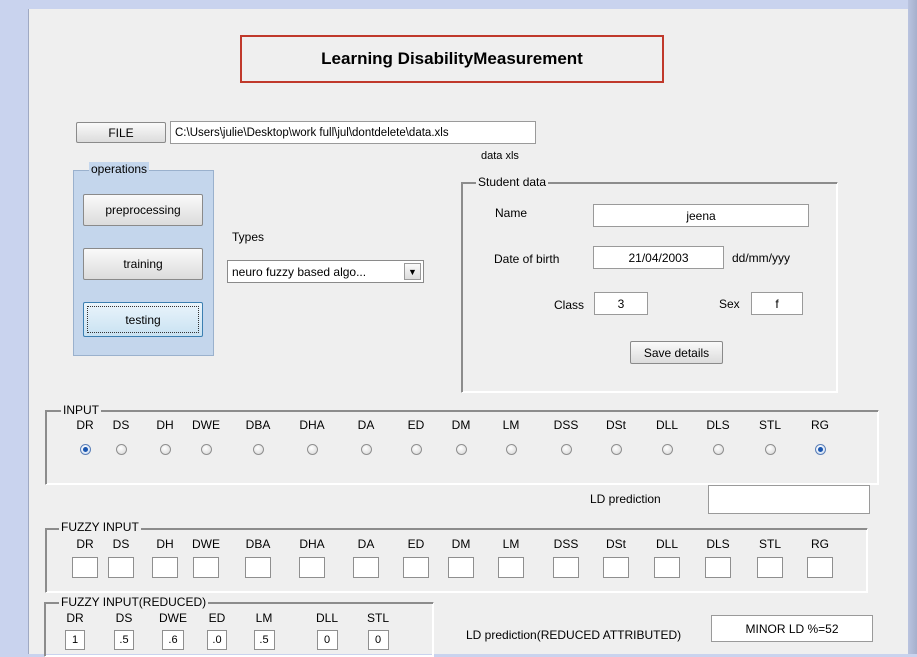  I want to click on fuzzy-field-dst, so click(616, 567).